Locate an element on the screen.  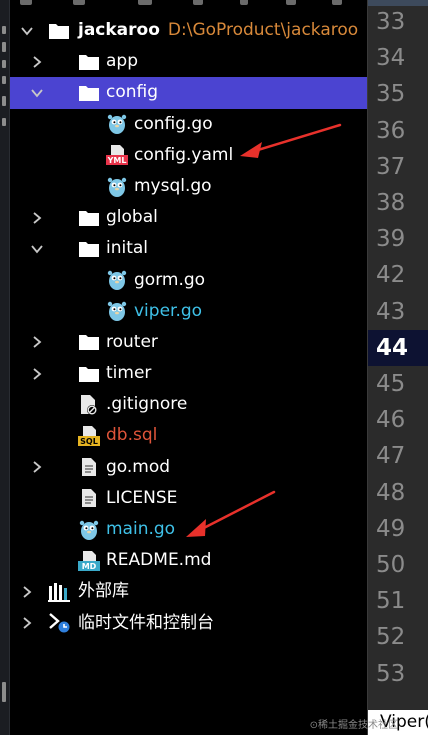
line-number: 35 is located at coordinates (391, 94).